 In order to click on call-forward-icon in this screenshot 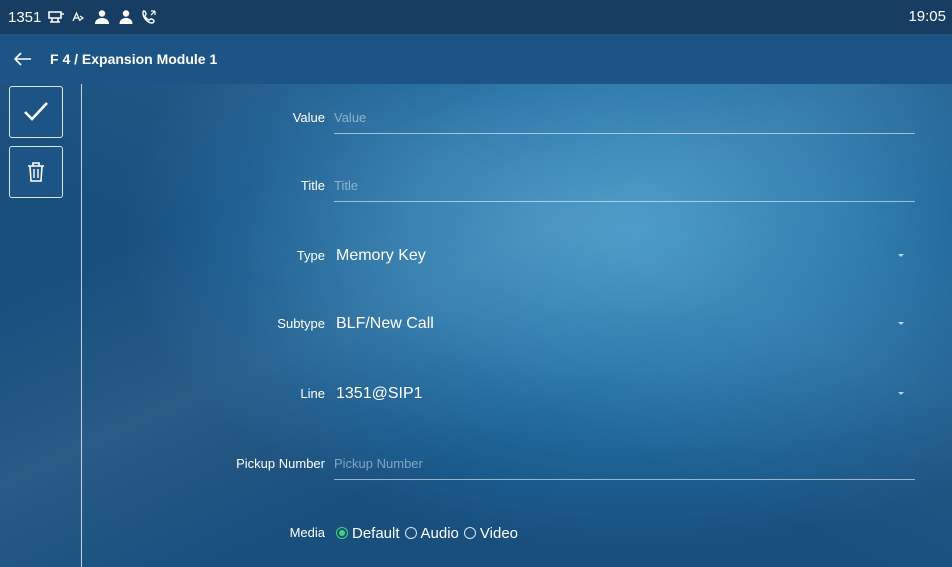, I will do `click(149, 17)`.